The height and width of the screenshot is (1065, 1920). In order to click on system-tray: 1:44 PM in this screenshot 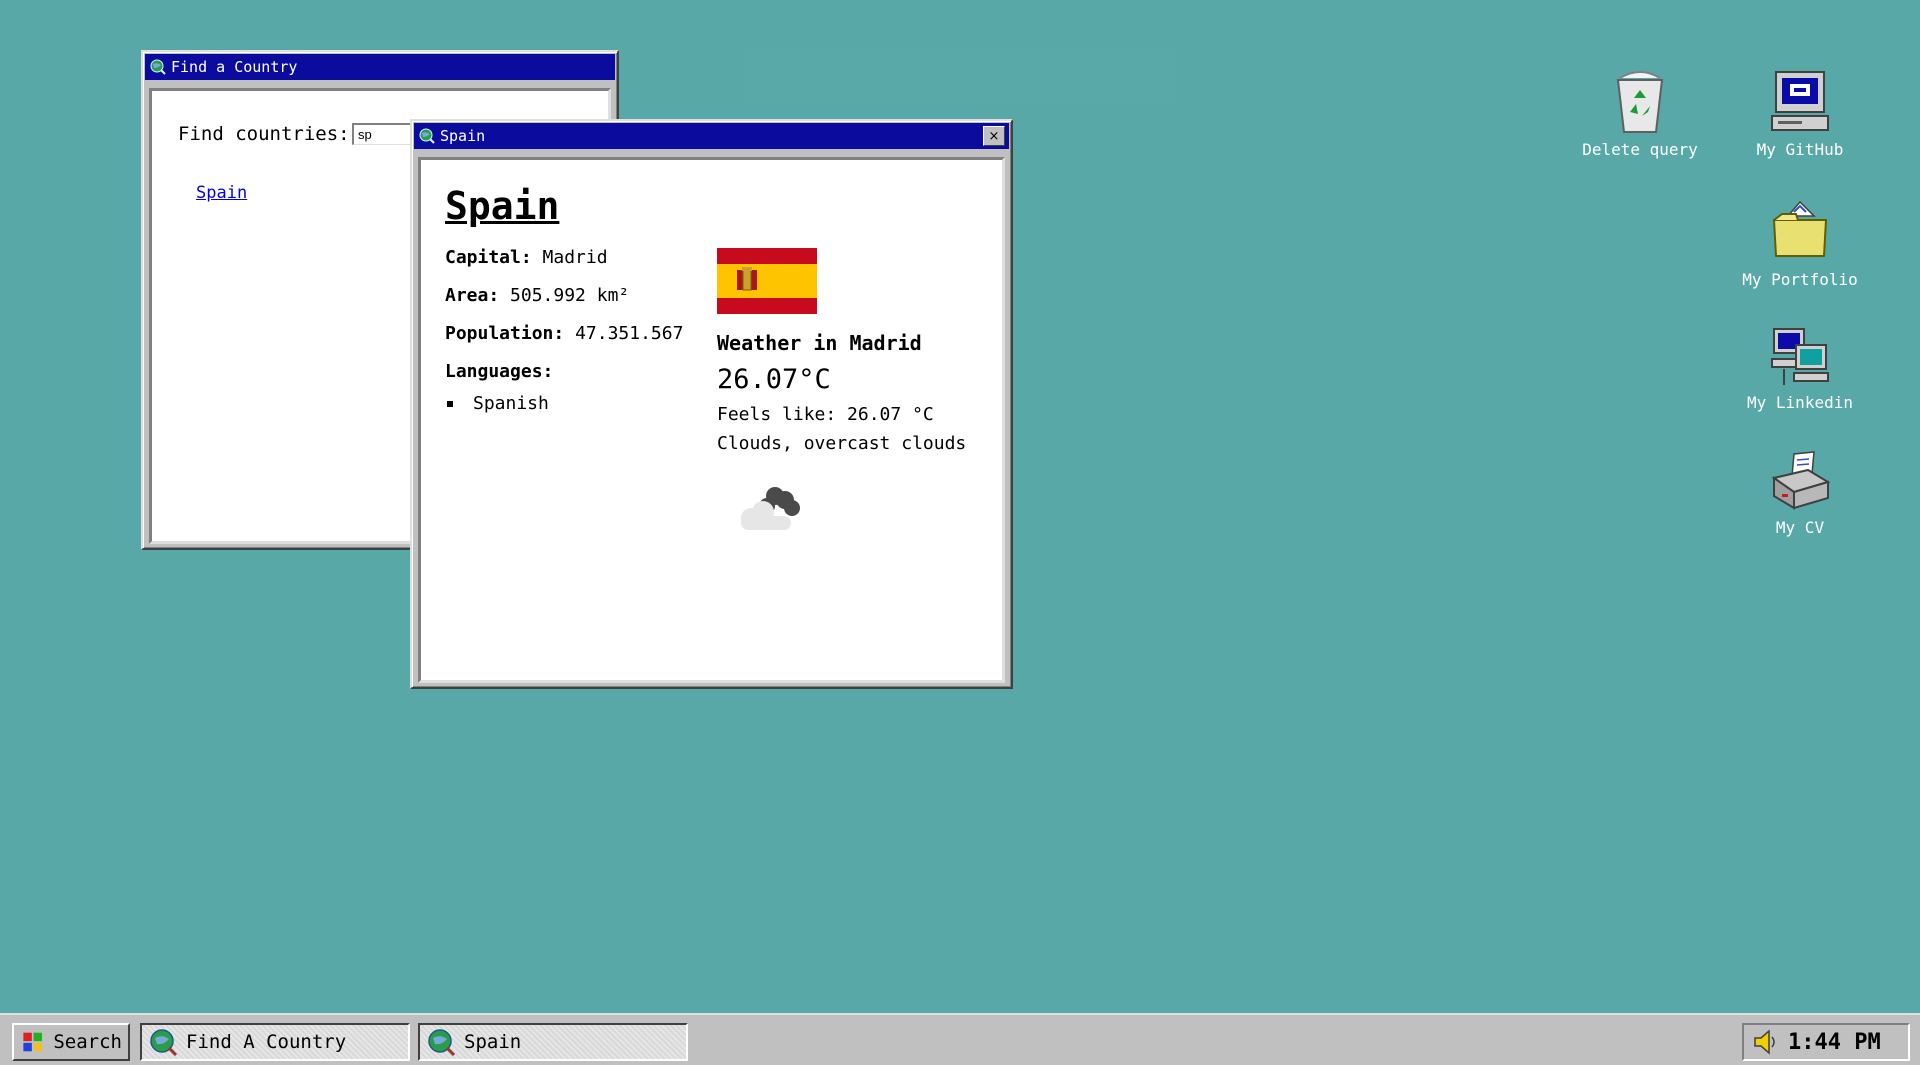, I will do `click(1826, 1042)`.